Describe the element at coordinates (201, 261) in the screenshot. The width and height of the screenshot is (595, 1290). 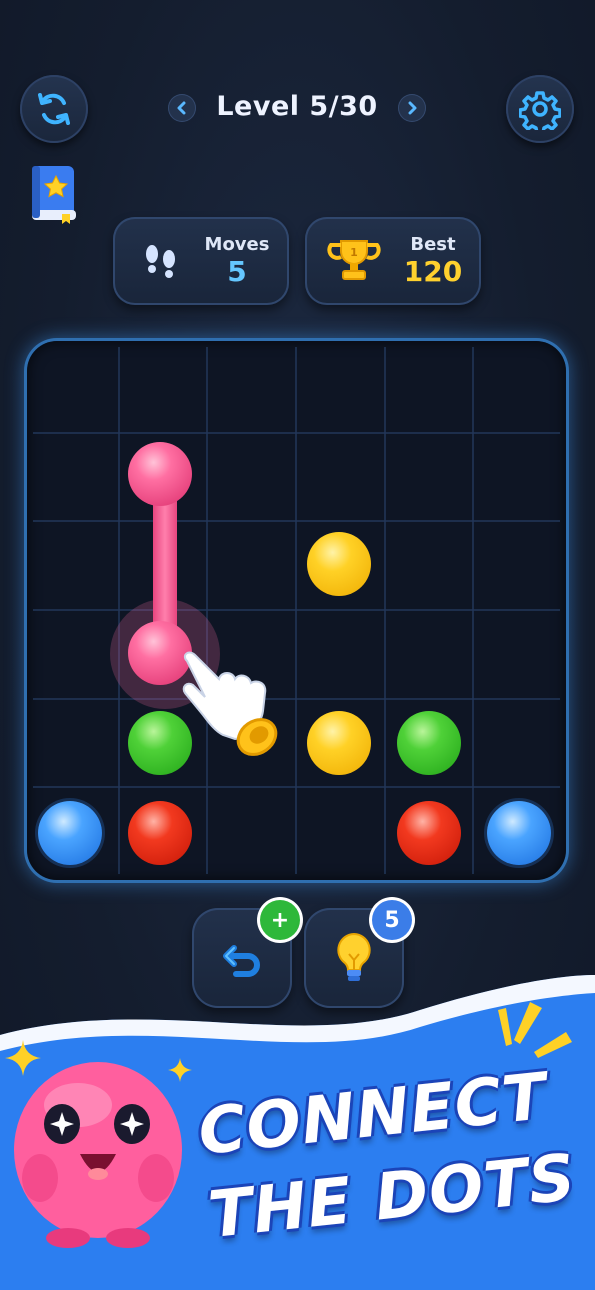
I see `moves-card: Moves 5` at that location.